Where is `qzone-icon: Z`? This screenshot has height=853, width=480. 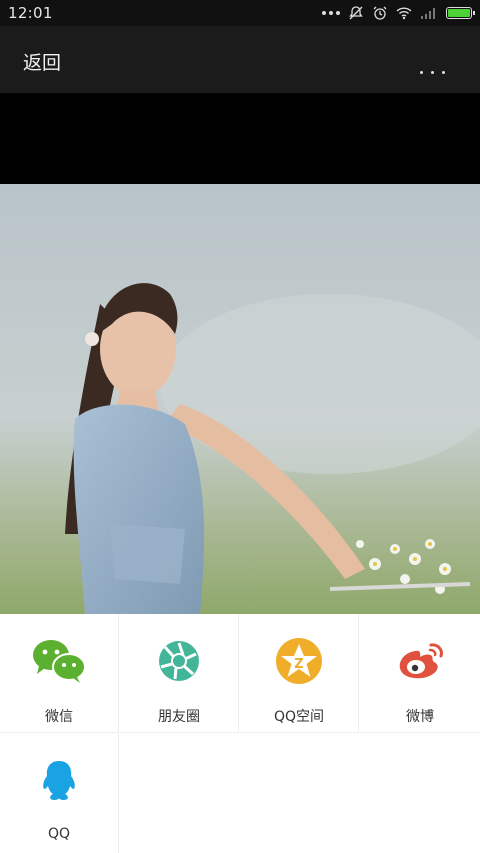 qzone-icon: Z is located at coordinates (299, 661).